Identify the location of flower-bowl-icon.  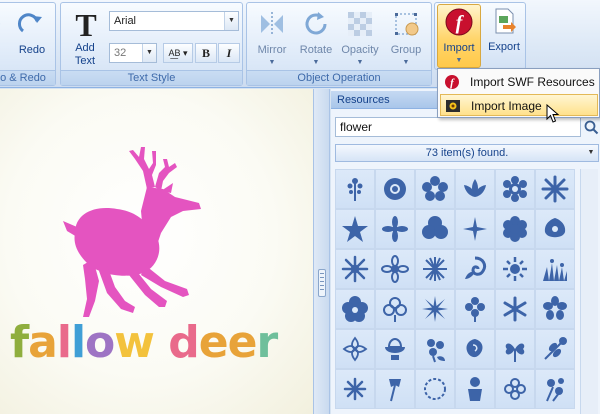
(395, 348).